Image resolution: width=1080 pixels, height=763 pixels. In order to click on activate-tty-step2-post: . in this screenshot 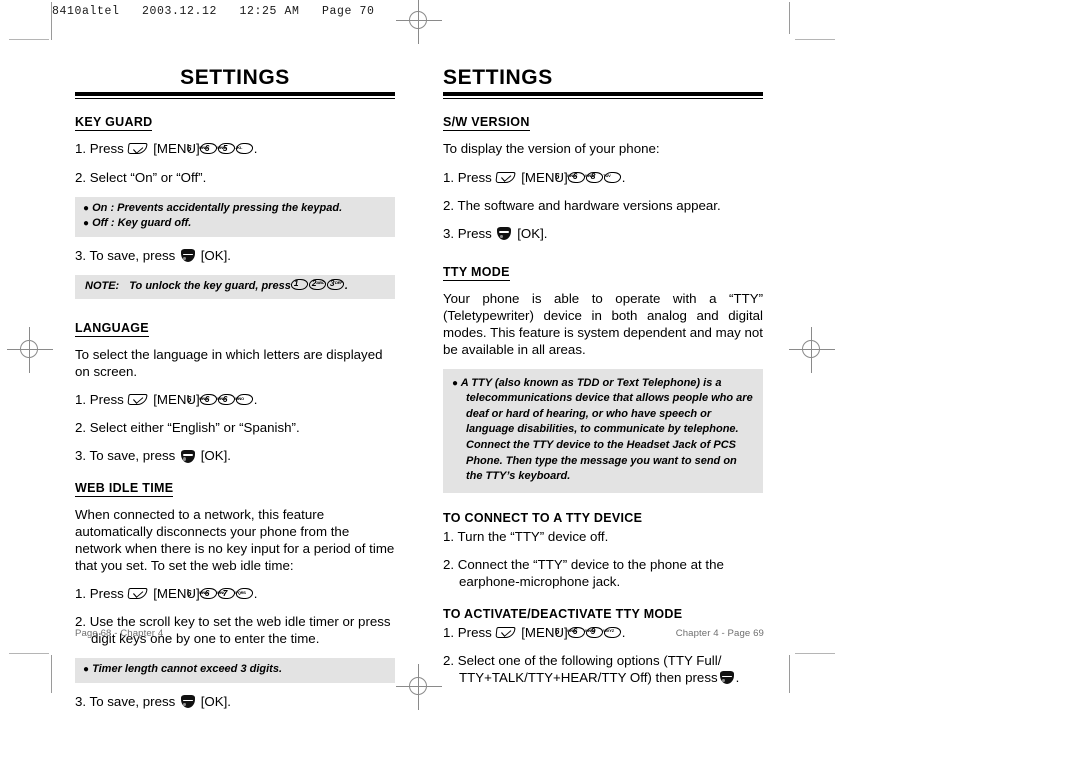, I will do `click(737, 677)`.